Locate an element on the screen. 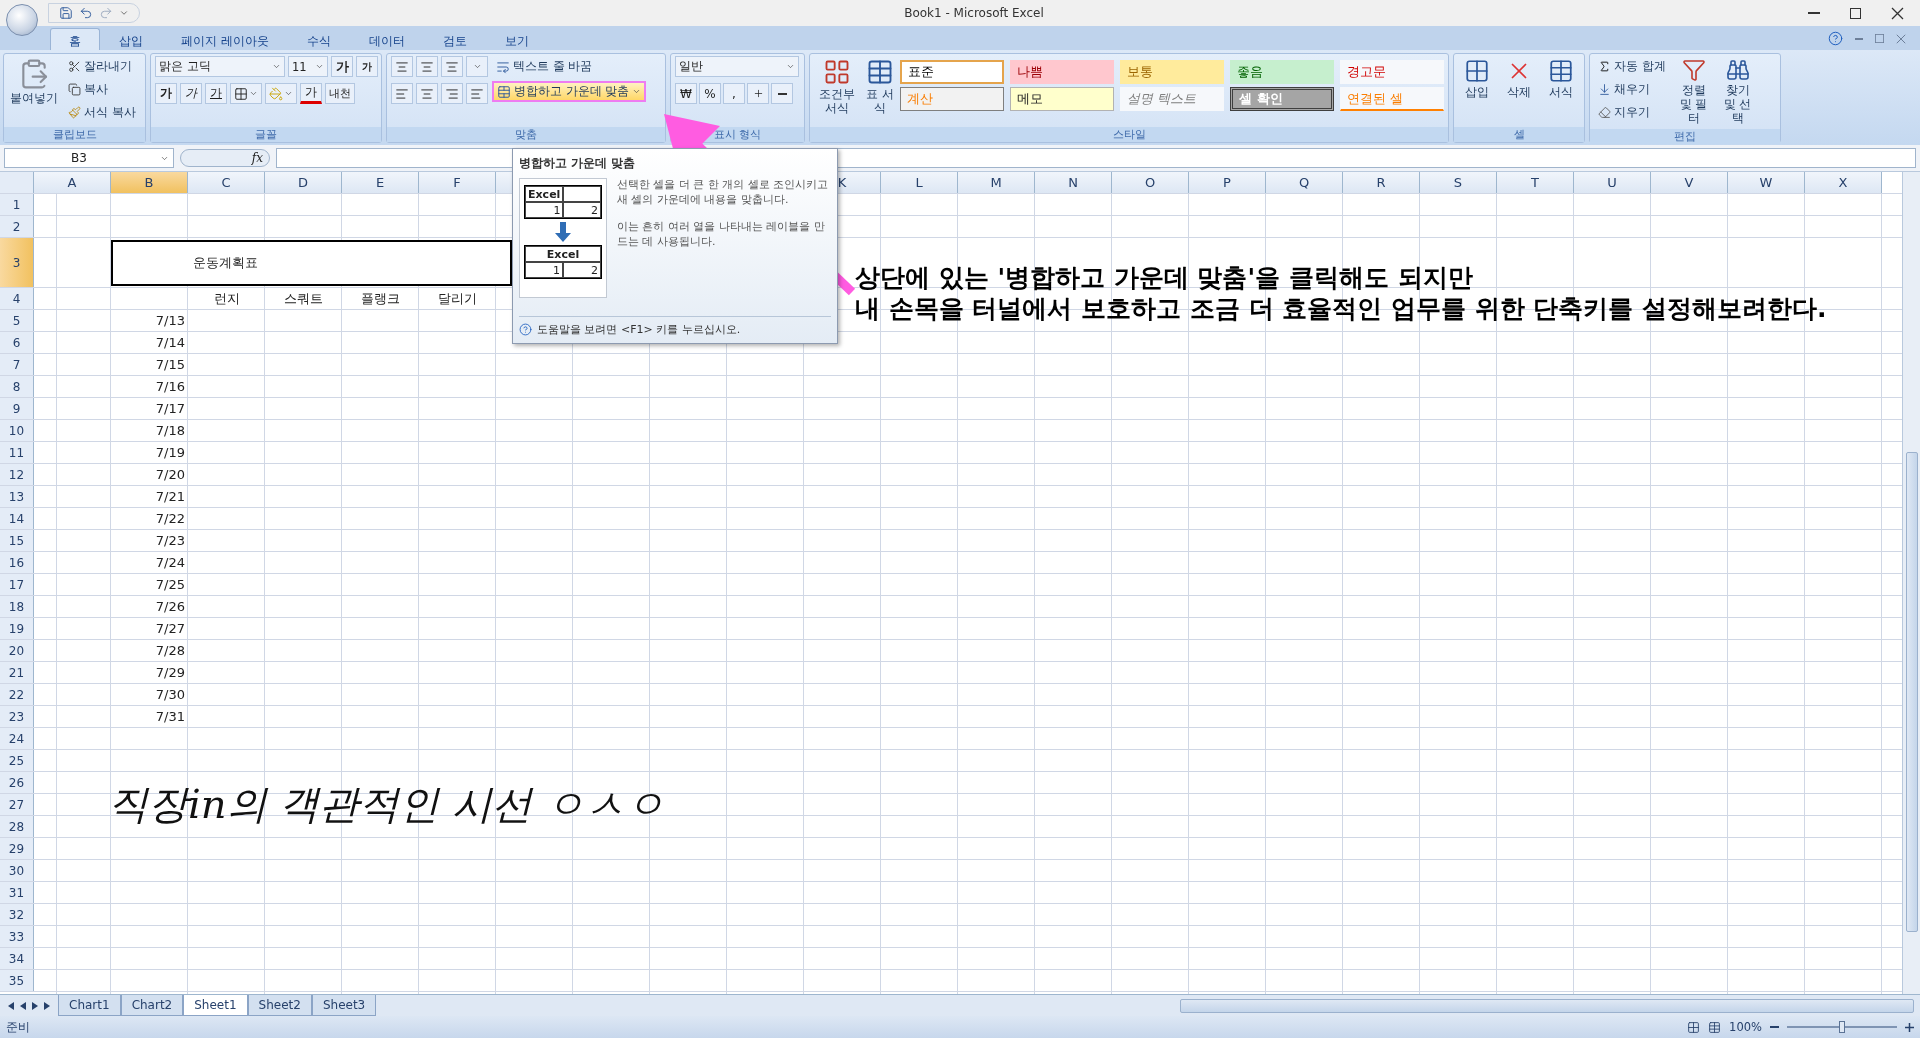 The image size is (1920, 1038). cell-style-option: 보통 is located at coordinates (1172, 72).